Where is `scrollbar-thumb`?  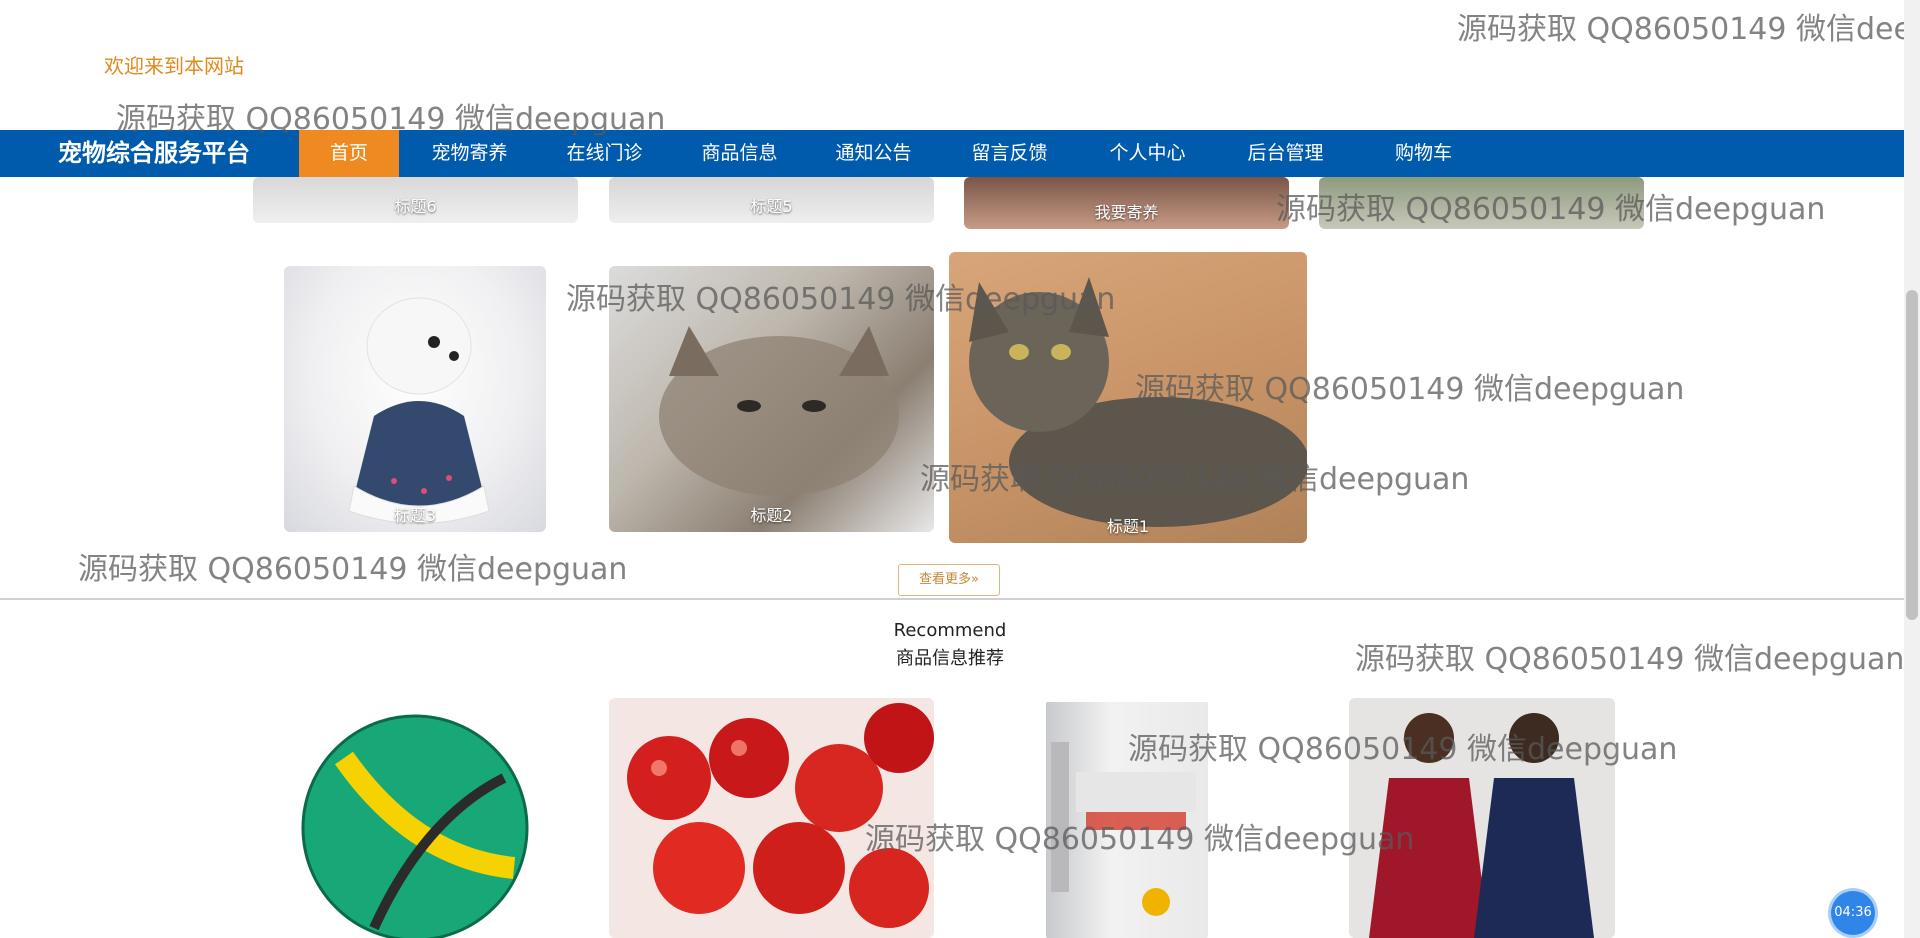
scrollbar-thumb is located at coordinates (1912, 455).